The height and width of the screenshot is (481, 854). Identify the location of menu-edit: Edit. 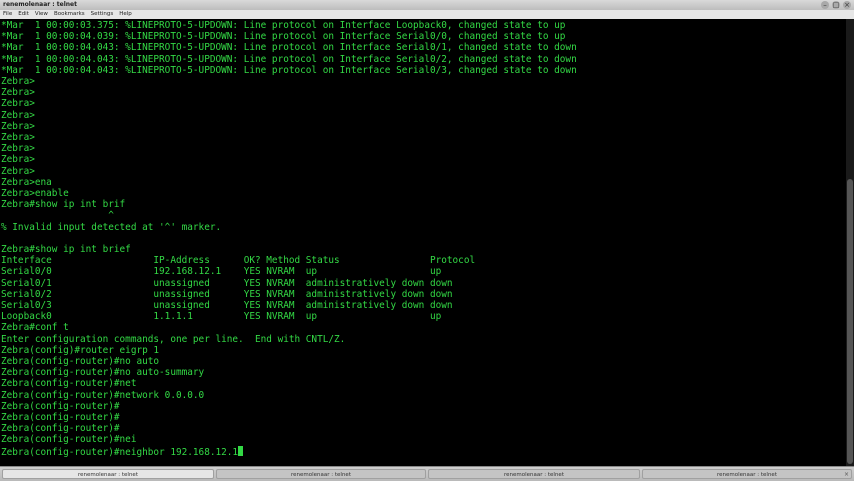
(23, 14).